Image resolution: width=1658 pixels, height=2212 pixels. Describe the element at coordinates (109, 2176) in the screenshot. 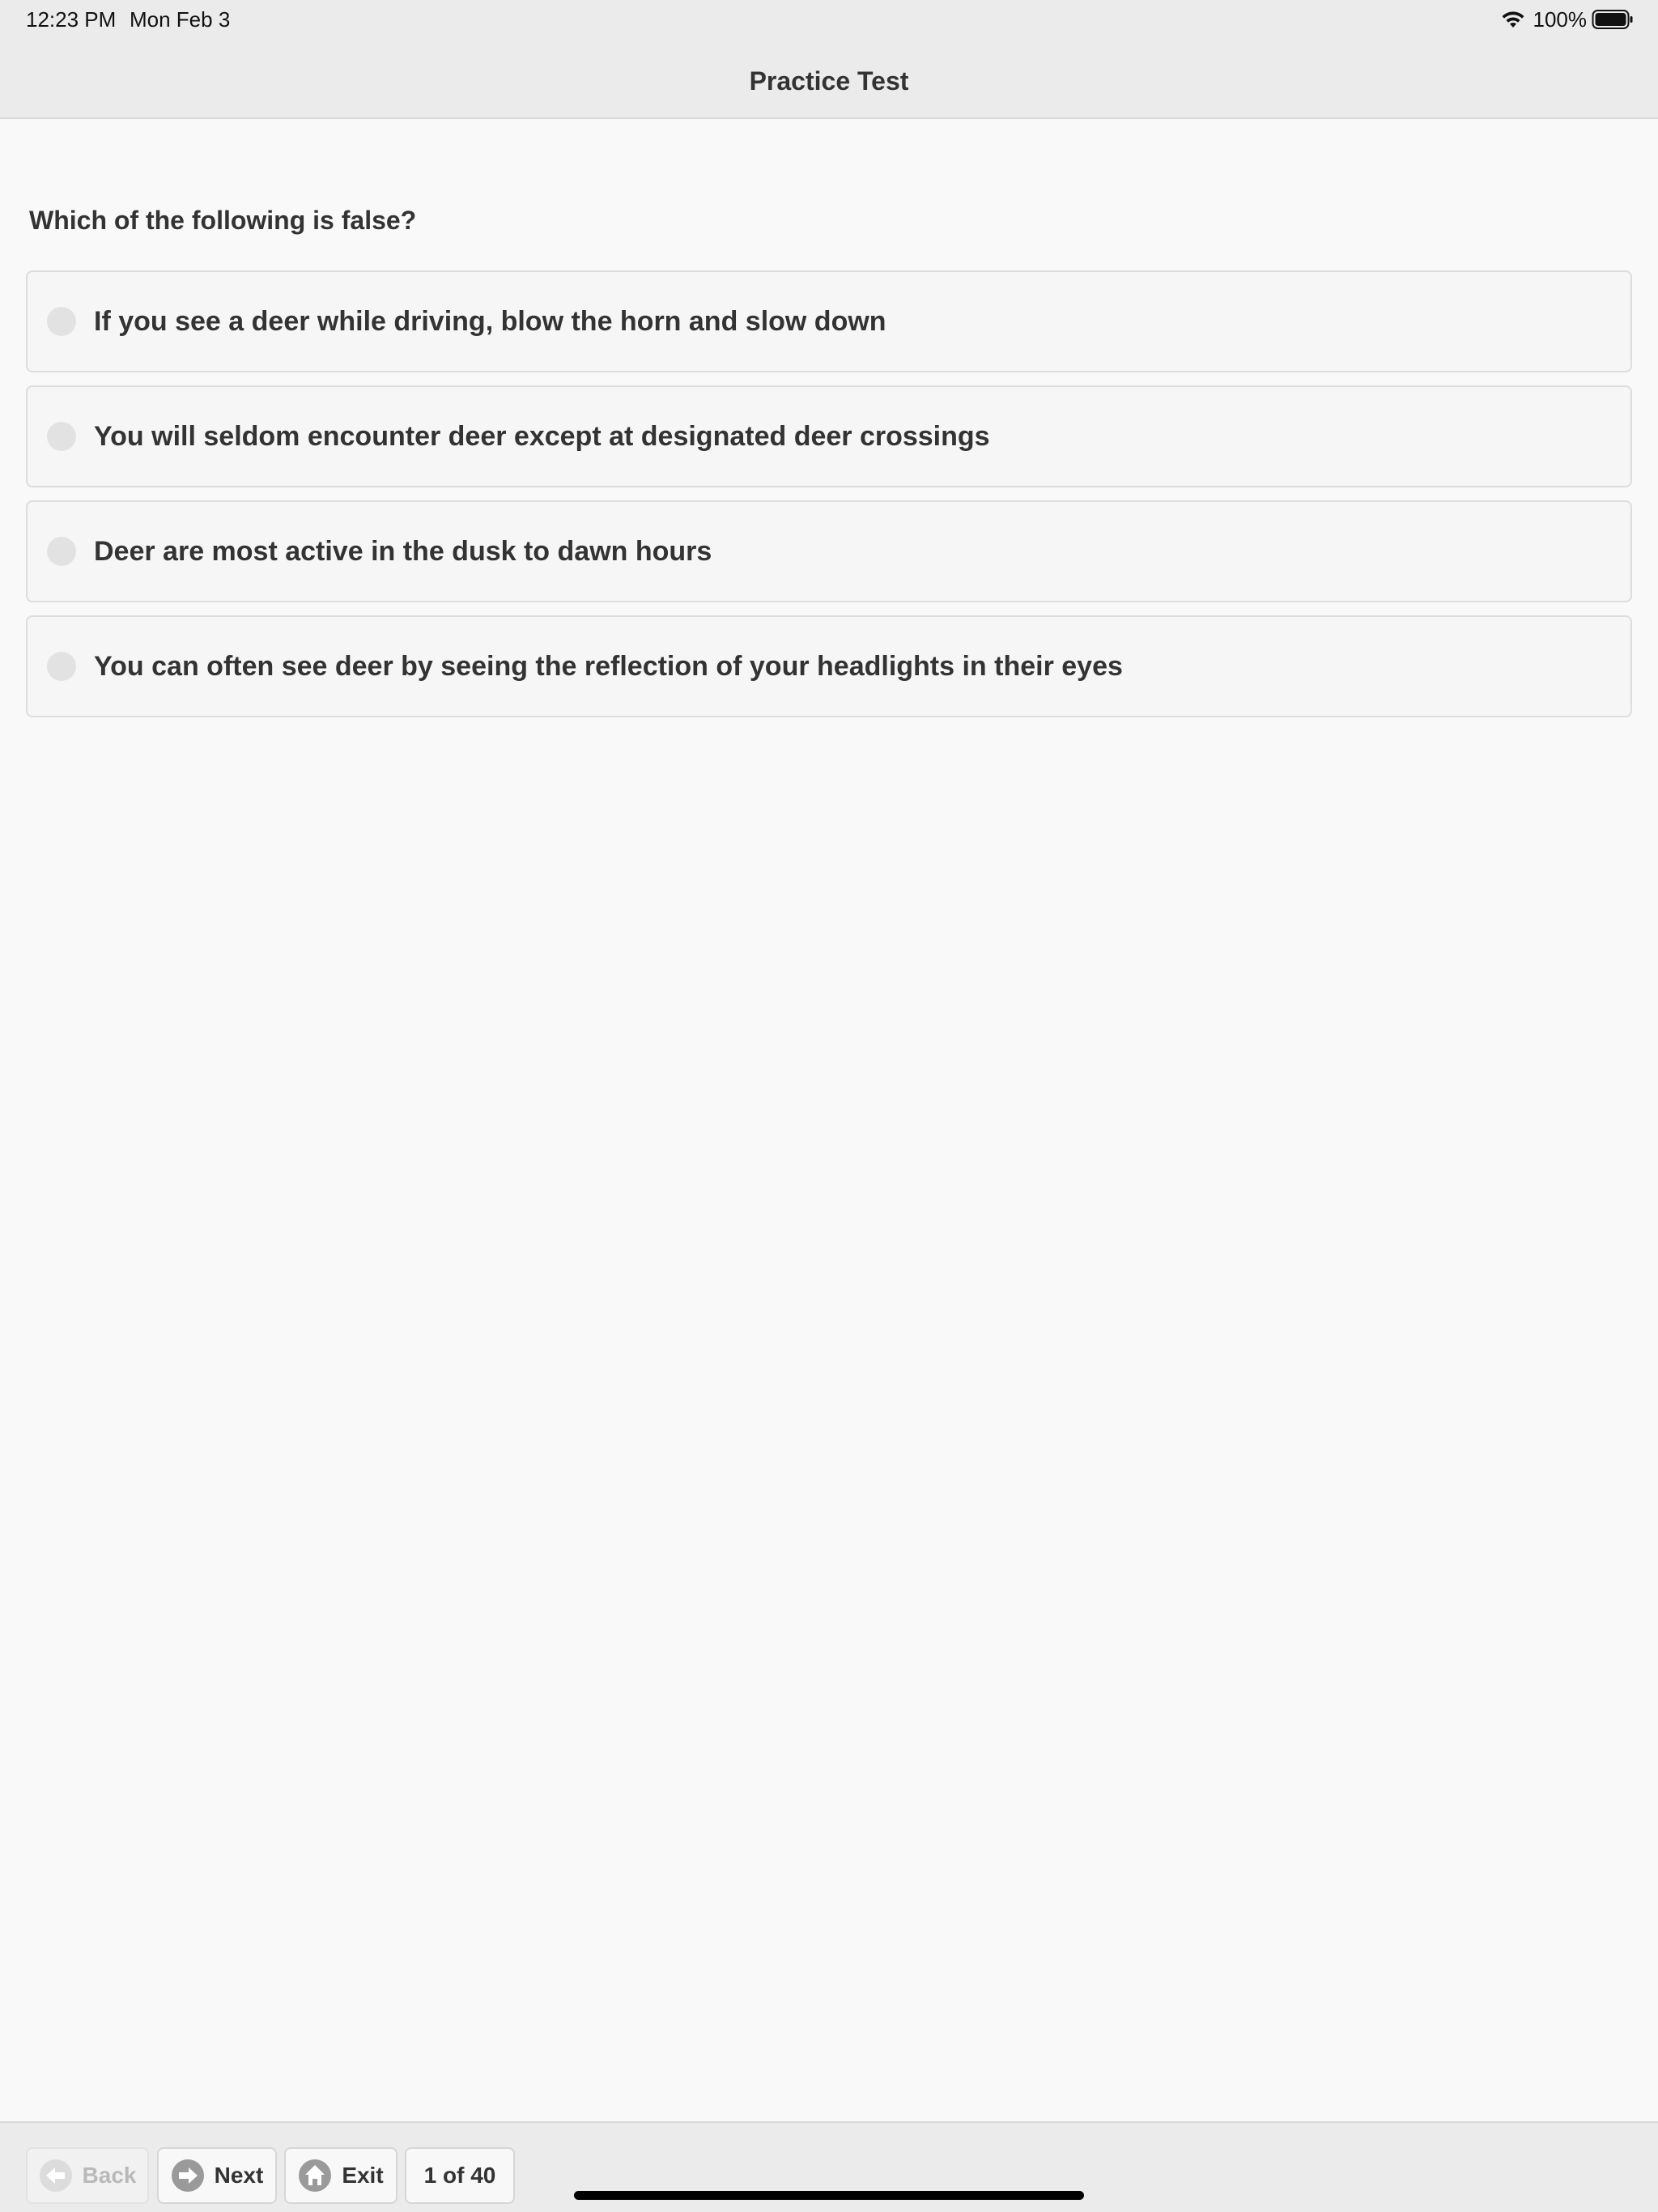

I see `back-label: Back` at that location.